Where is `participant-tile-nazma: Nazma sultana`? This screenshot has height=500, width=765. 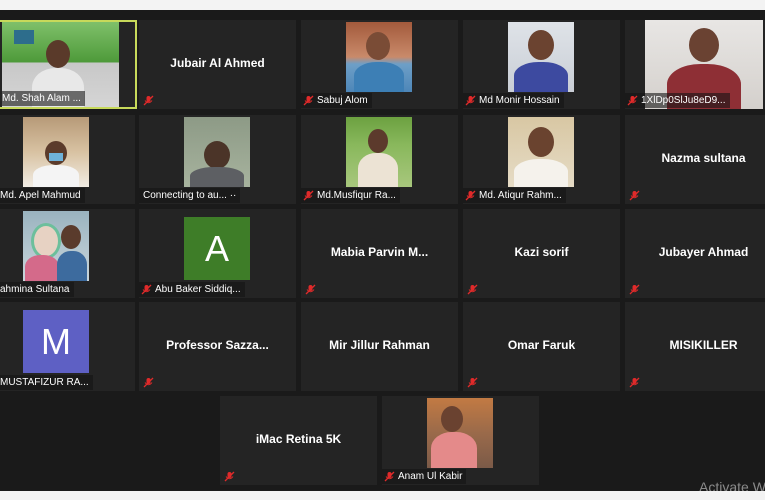
participant-tile-nazma: Nazma sultana is located at coordinates (695, 159).